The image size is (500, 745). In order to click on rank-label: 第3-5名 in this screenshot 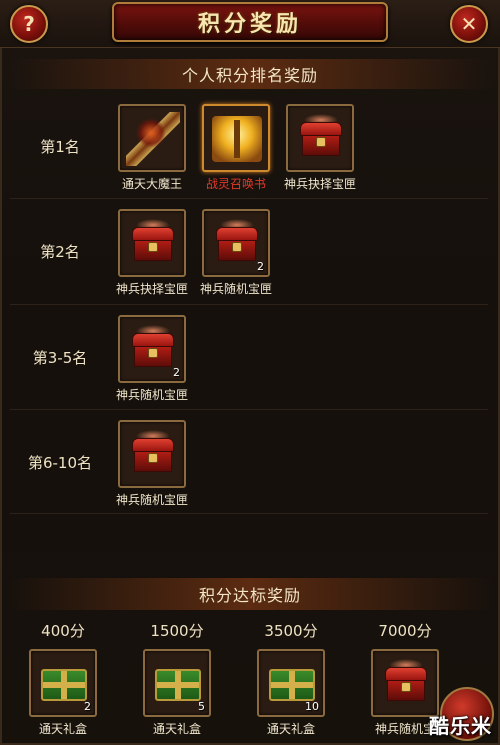, I will do `click(60, 358)`.